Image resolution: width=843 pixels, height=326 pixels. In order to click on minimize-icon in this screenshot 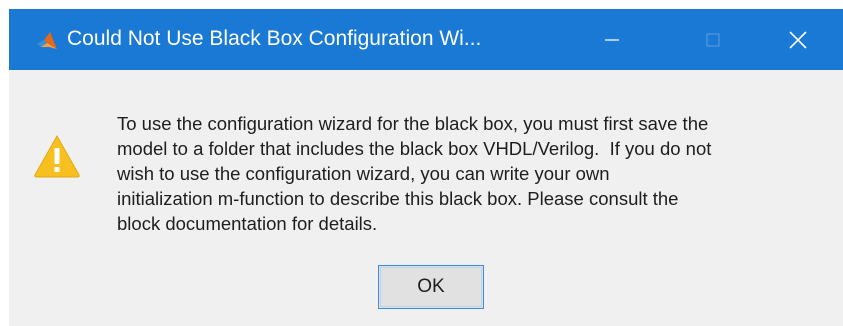, I will do `click(612, 39)`.